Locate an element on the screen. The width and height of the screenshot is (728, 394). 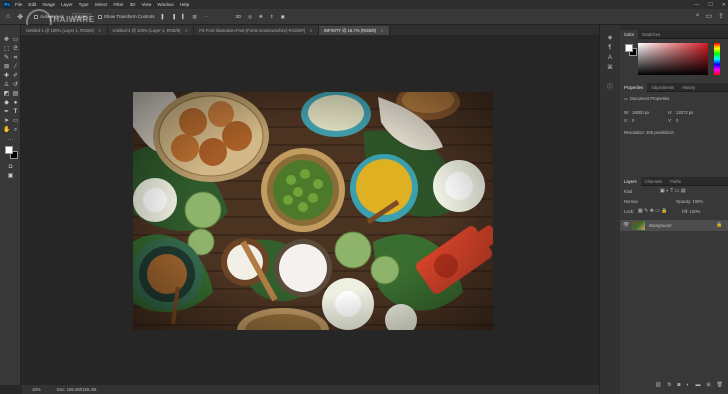
crop-tool-icon: ⌗ is located at coordinates (15, 58).